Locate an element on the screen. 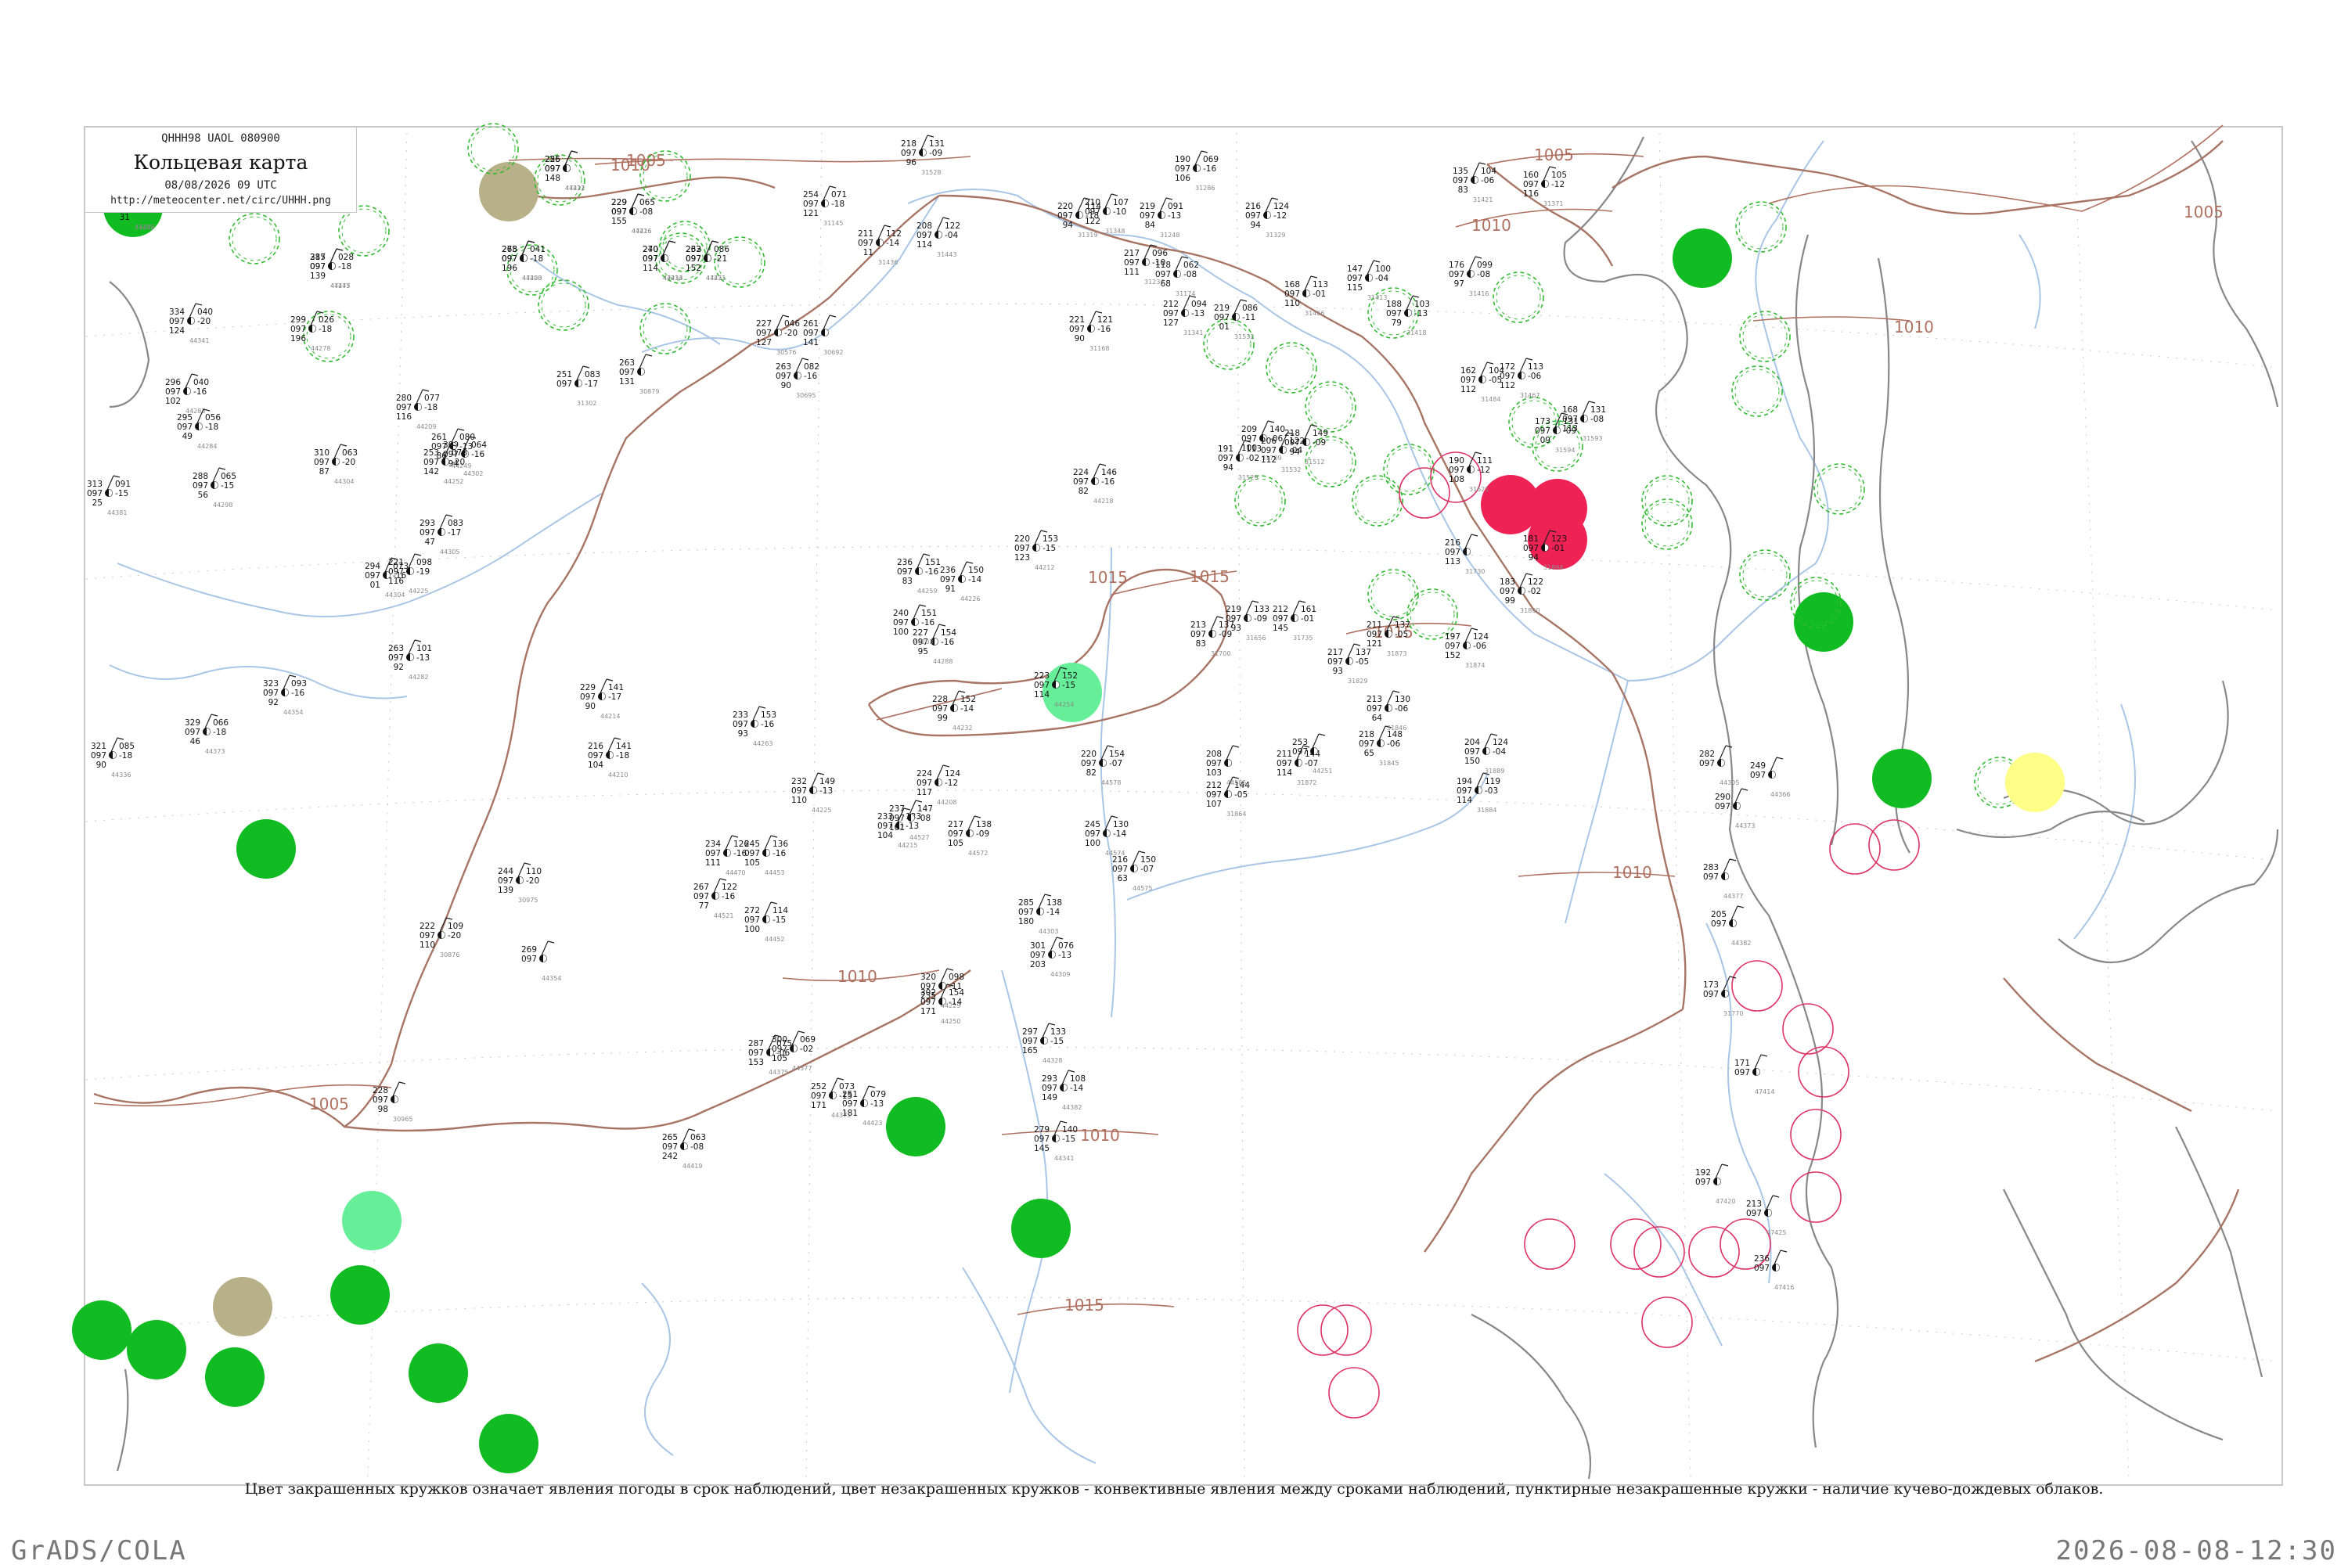 The width and height of the screenshot is (2348, 1568). station-temperature: 122 is located at coordinates (729, 888).